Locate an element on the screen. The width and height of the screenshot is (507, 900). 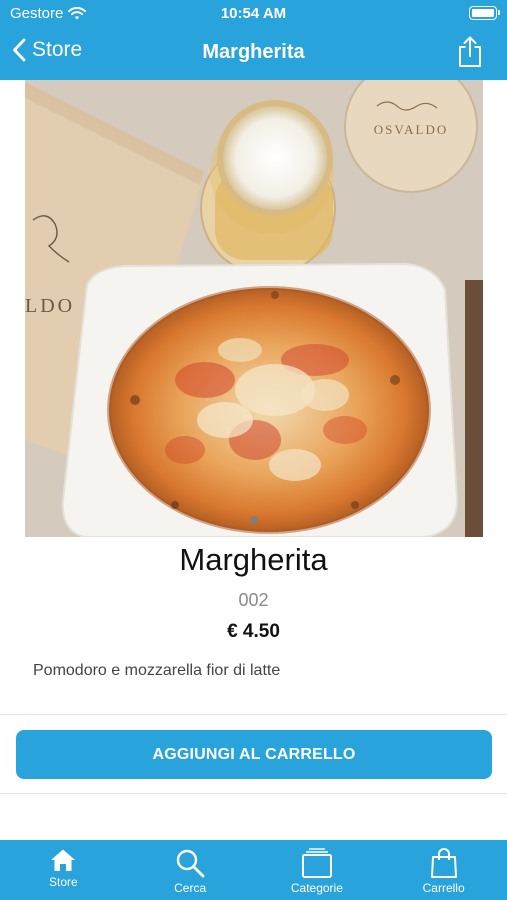
product-code: 002 is located at coordinates (253, 600).